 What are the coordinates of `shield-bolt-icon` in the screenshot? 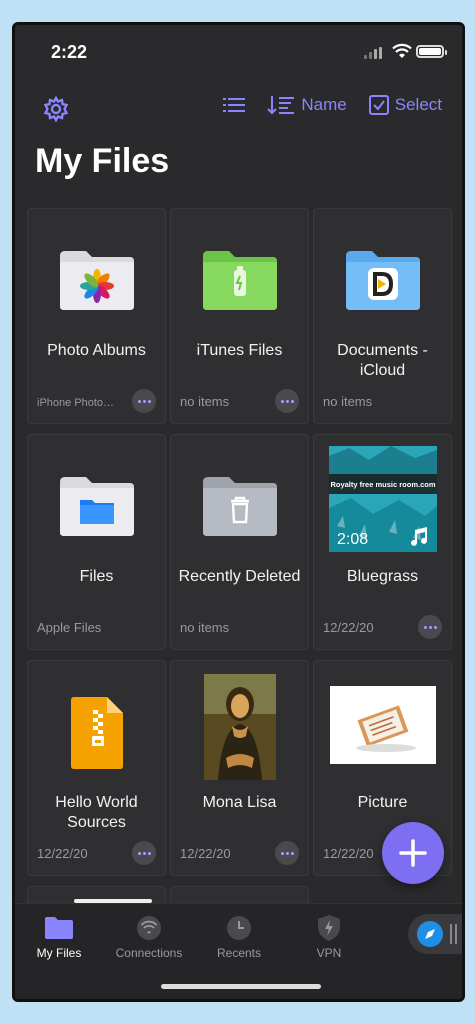 It's located at (329, 928).